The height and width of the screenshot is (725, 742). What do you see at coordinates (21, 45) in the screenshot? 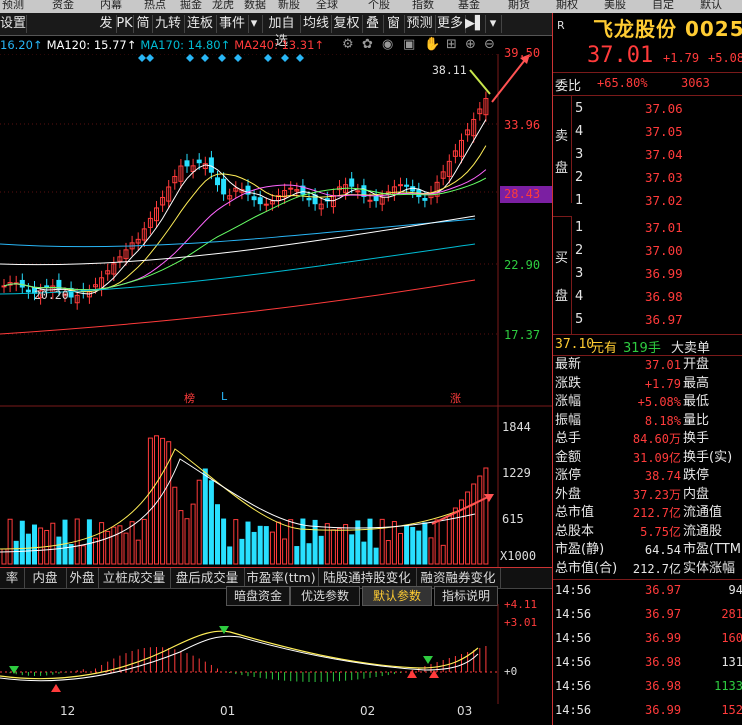
I see `ma-legend-item: 16.20↑` at bounding box center [21, 45].